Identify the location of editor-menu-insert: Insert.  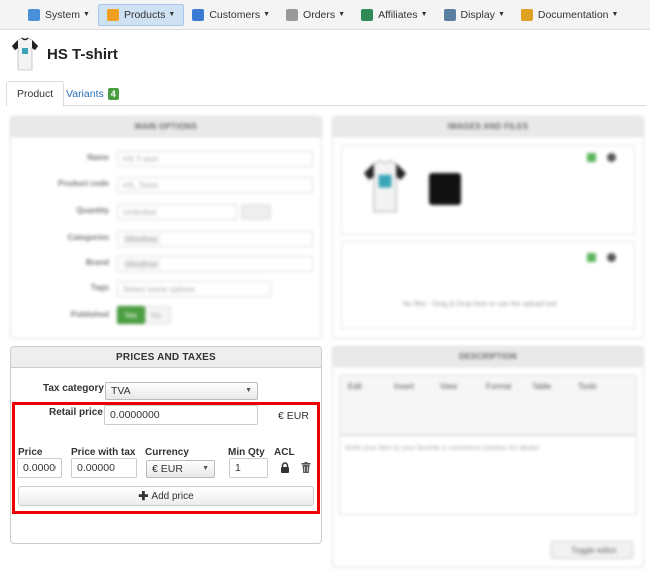
(404, 386).